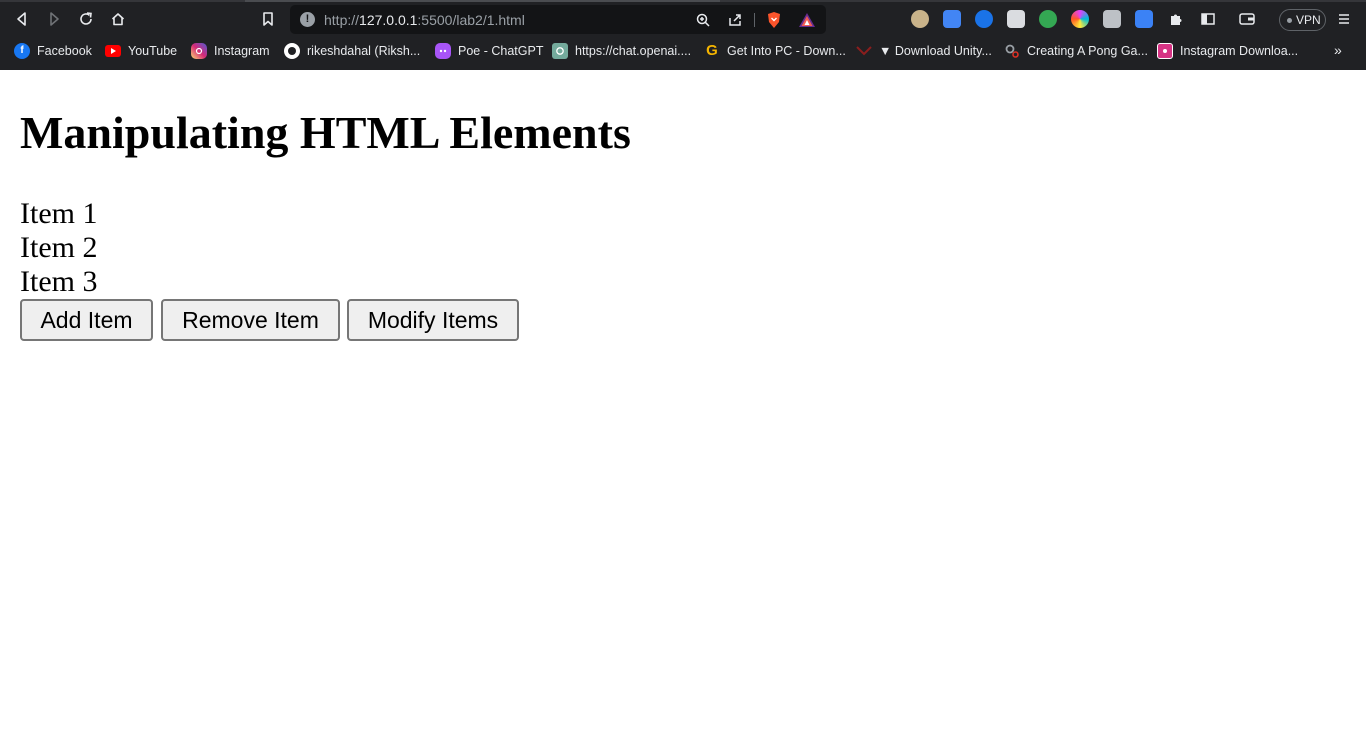 The image size is (1366, 739). Describe the element at coordinates (325, 132) in the screenshot. I see `page-title: Manipulating HTML Elements` at that location.